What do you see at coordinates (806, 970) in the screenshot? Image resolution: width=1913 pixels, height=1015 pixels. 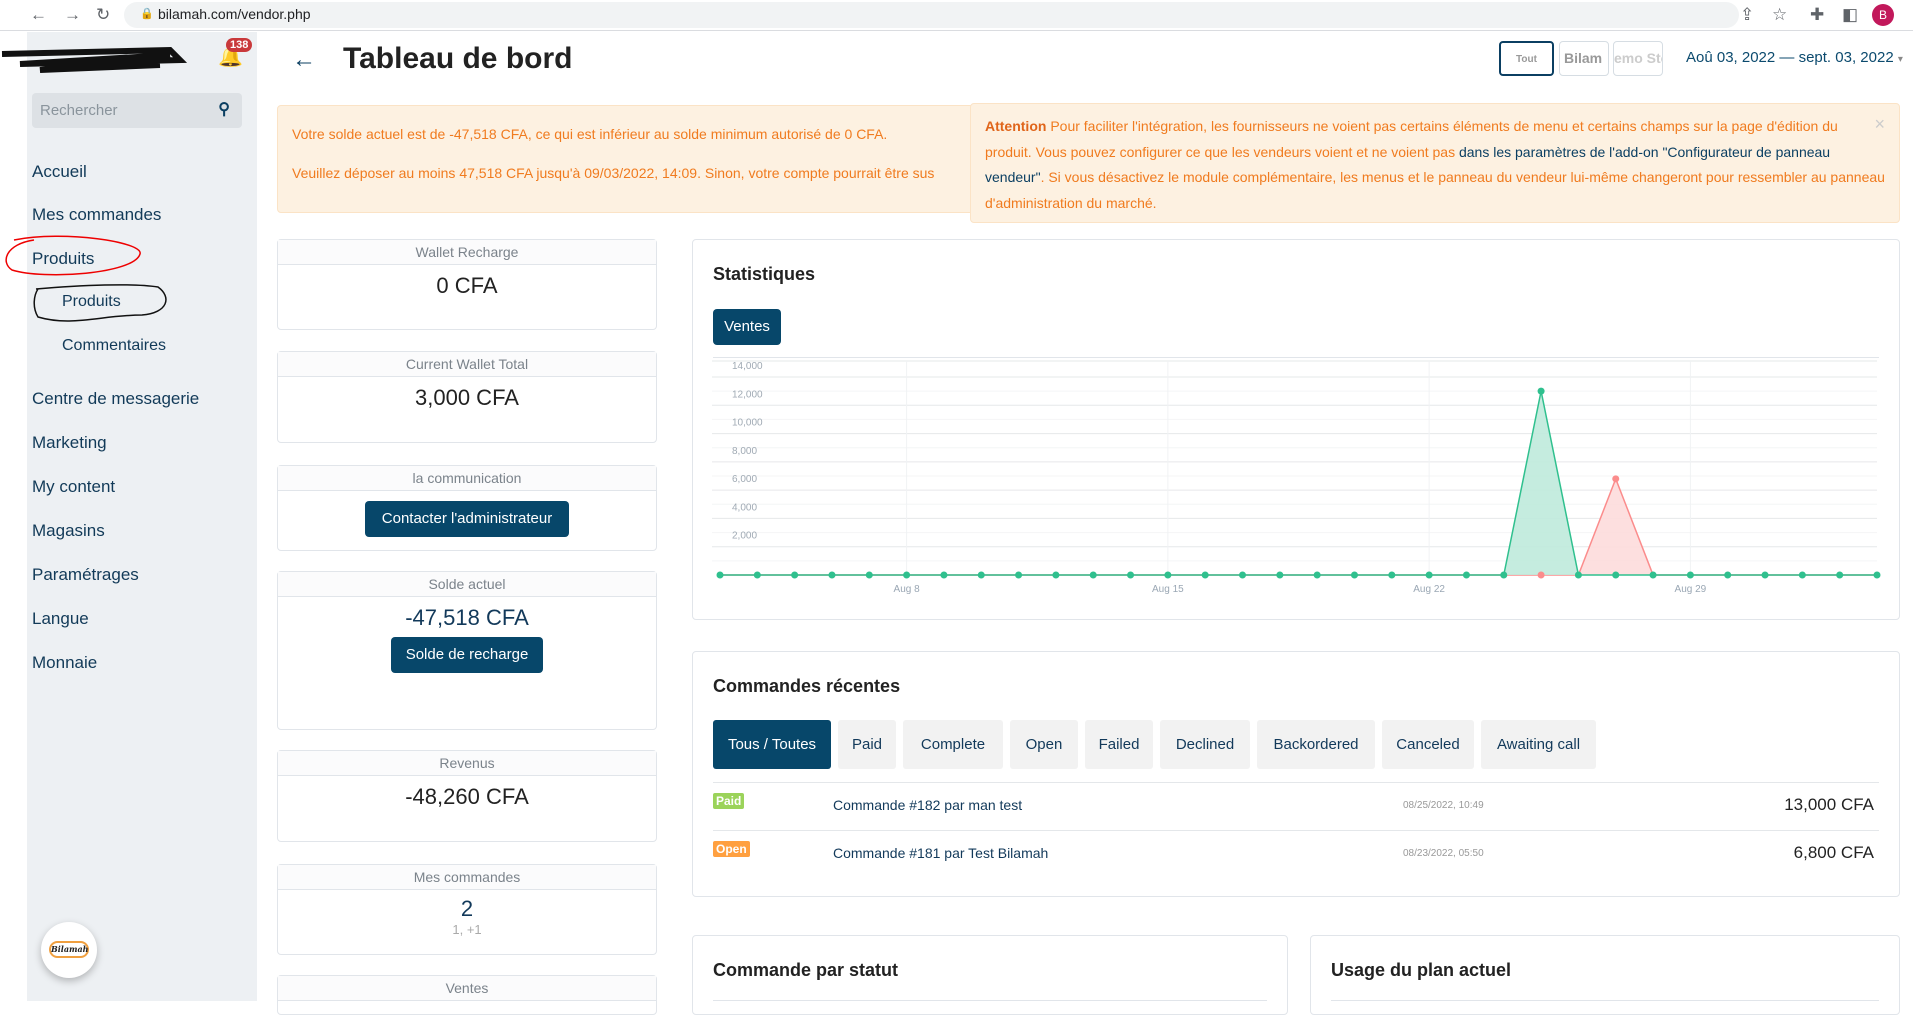 I see `orders-by-status-title: Commande par statut` at bounding box center [806, 970].